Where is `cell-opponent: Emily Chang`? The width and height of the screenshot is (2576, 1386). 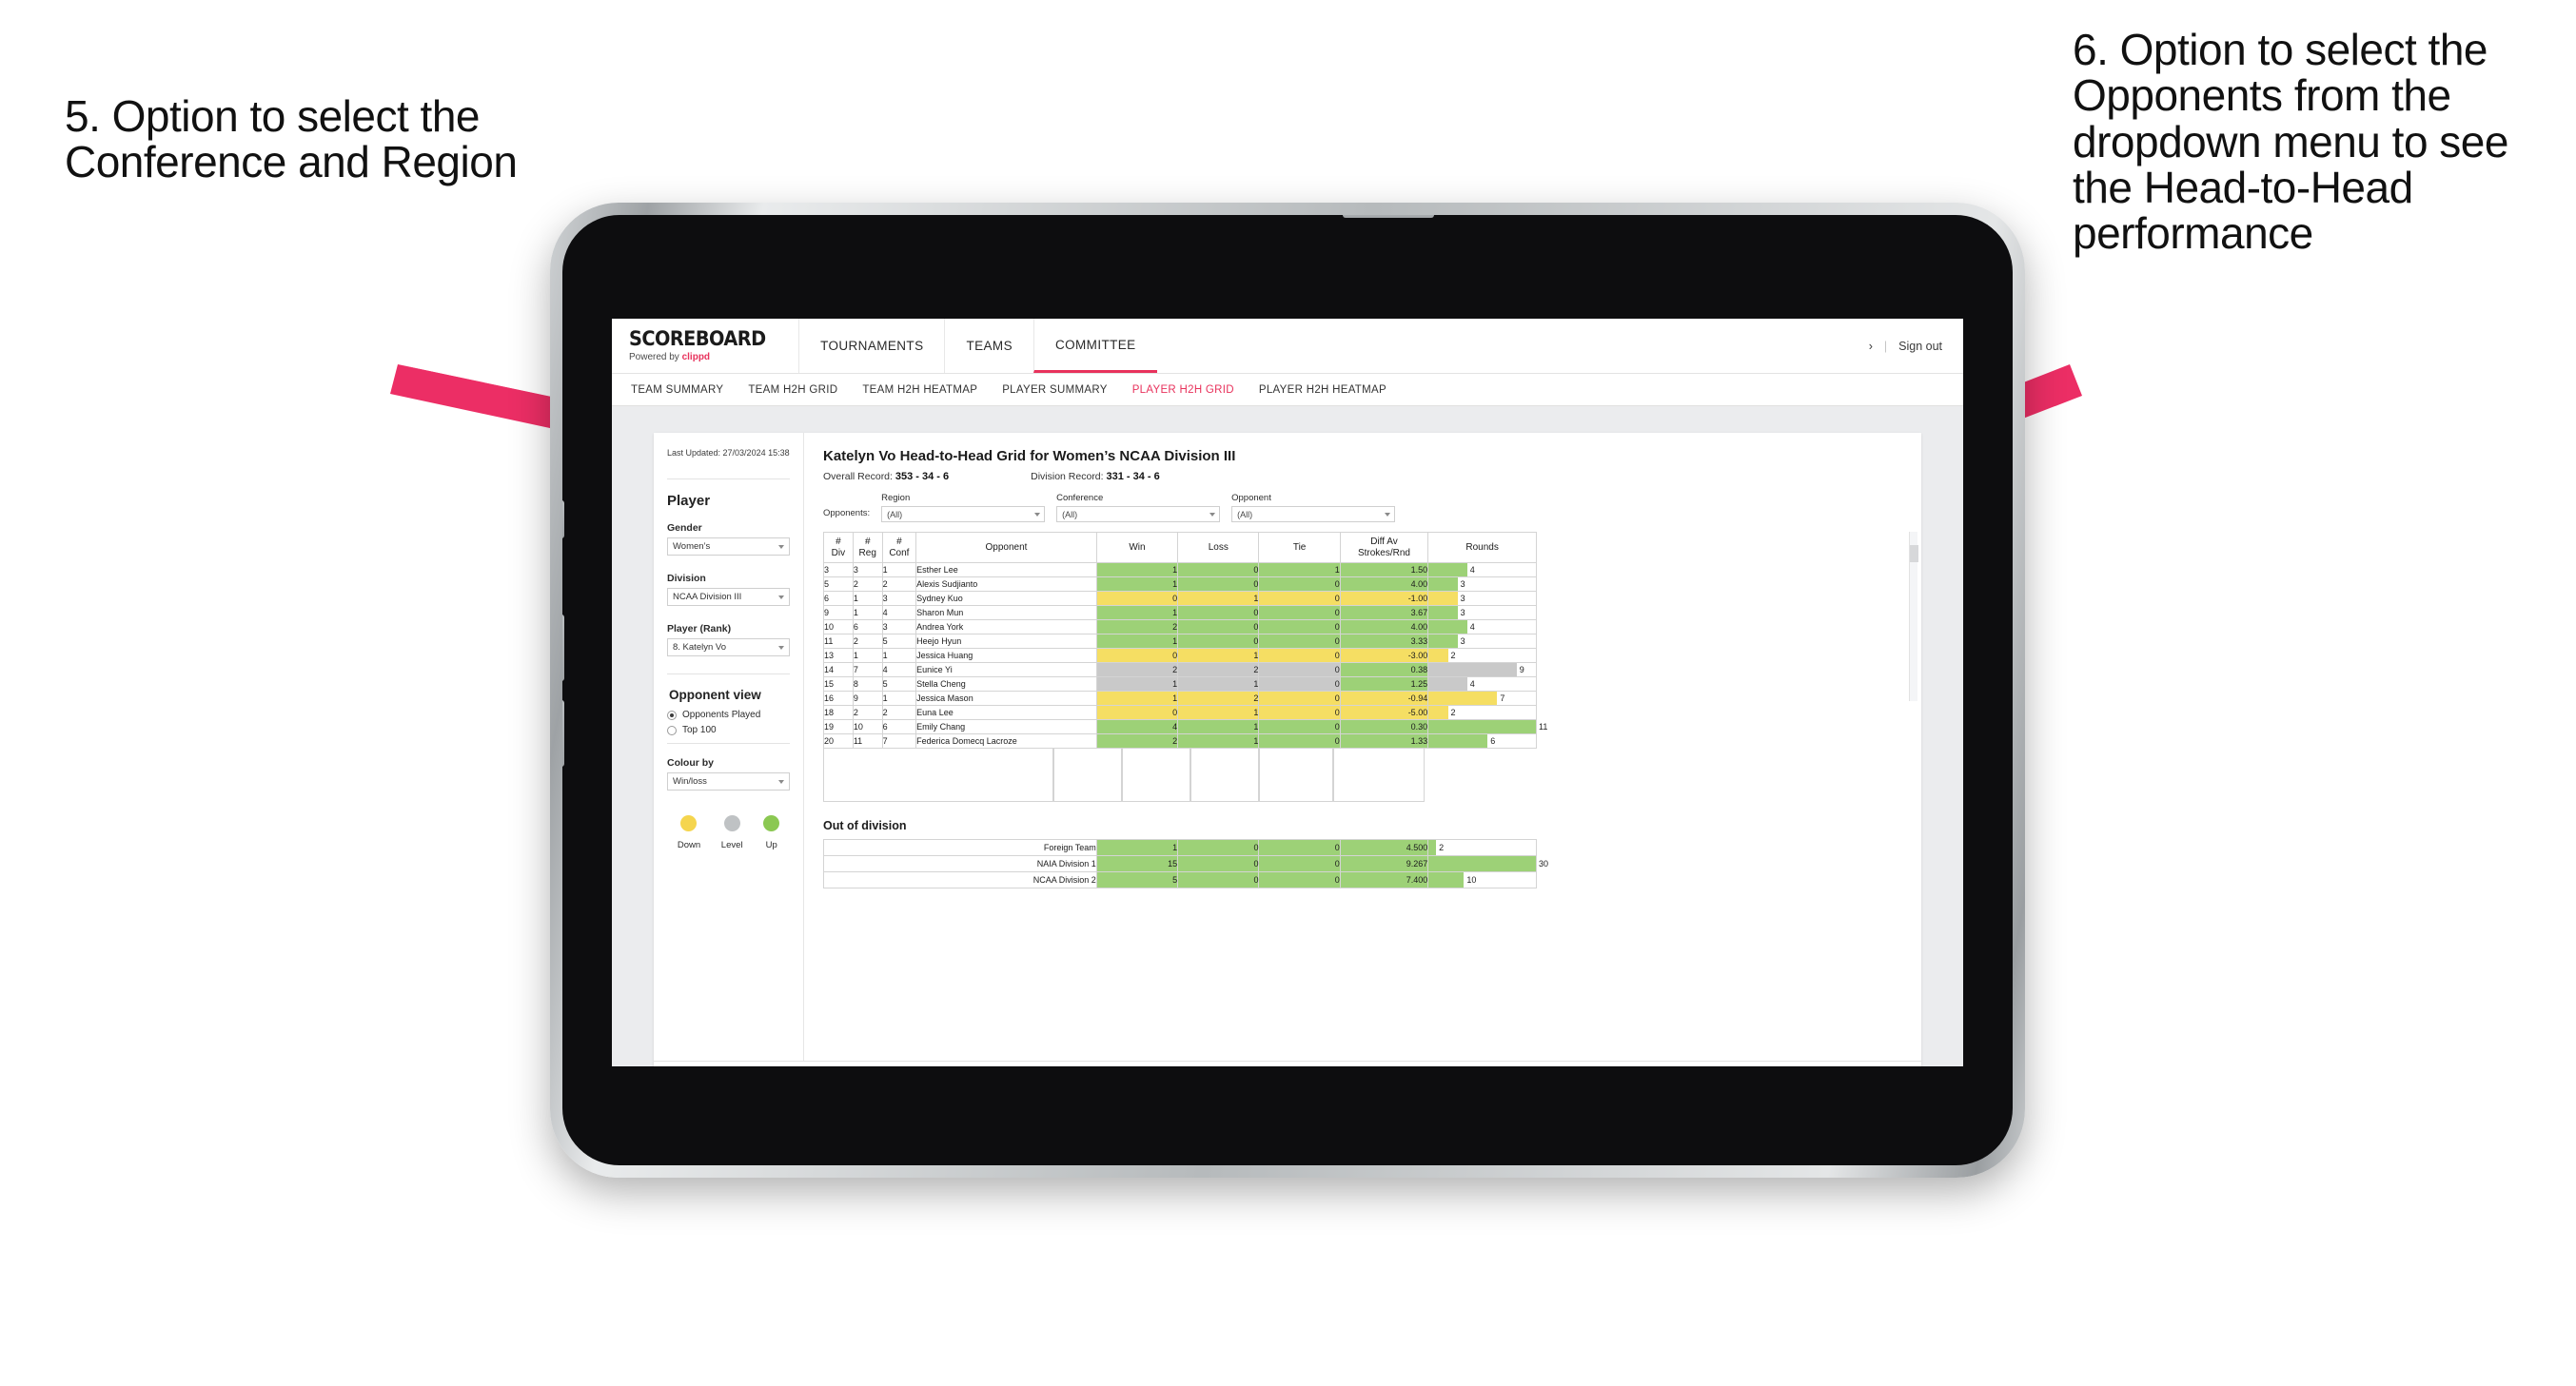 cell-opponent: Emily Chang is located at coordinates (1006, 726).